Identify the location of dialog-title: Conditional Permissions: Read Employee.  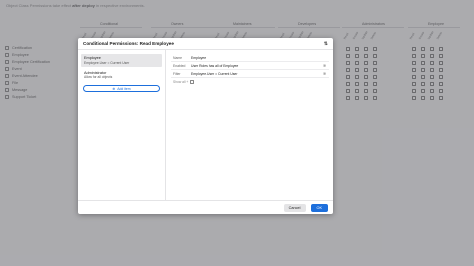
(128, 43).